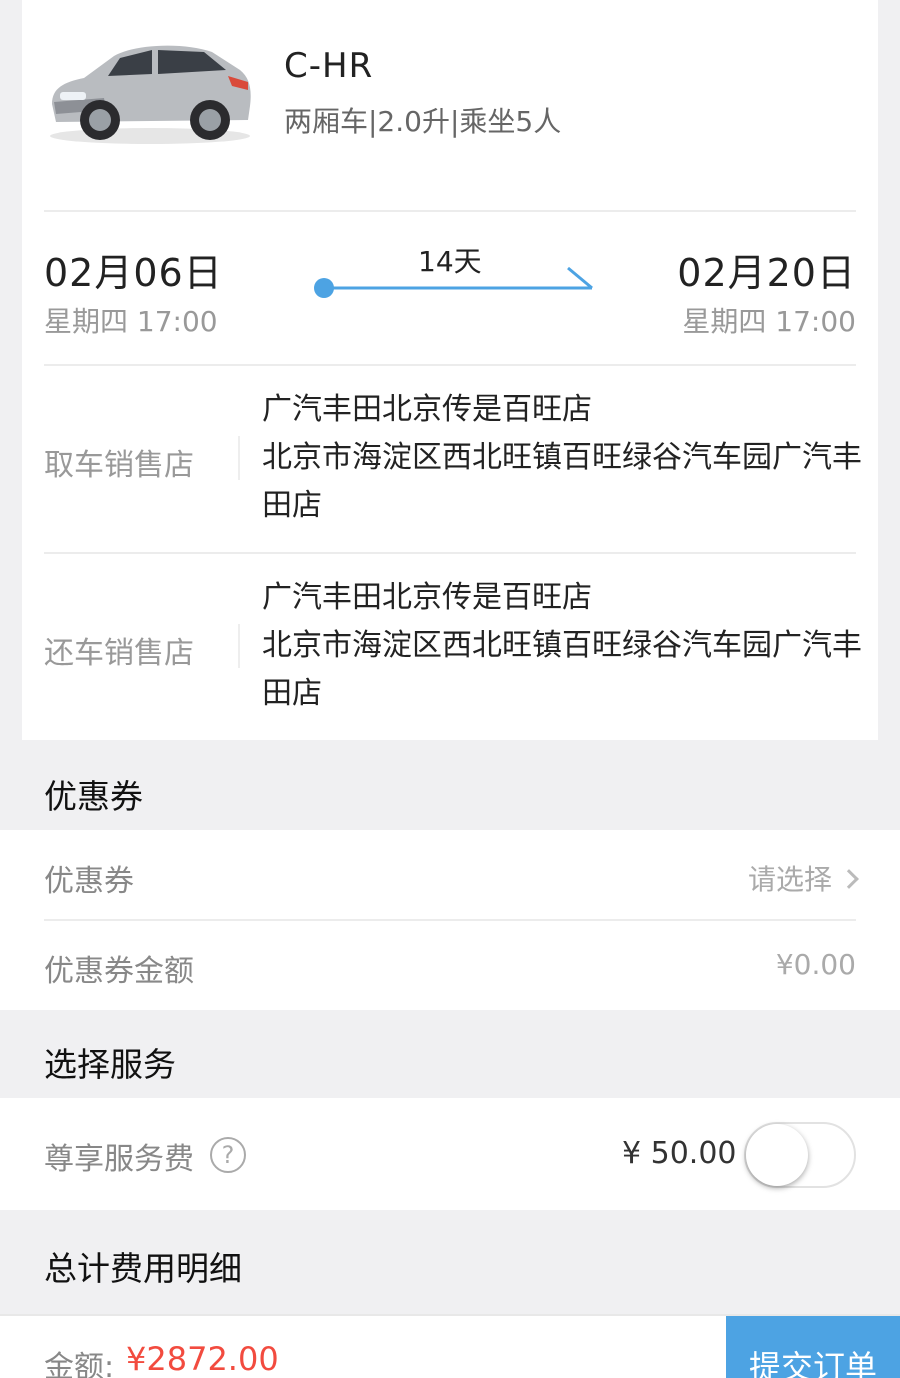 The height and width of the screenshot is (1378, 900). I want to click on coupon-amount-value: ¥0.00, so click(815, 964).